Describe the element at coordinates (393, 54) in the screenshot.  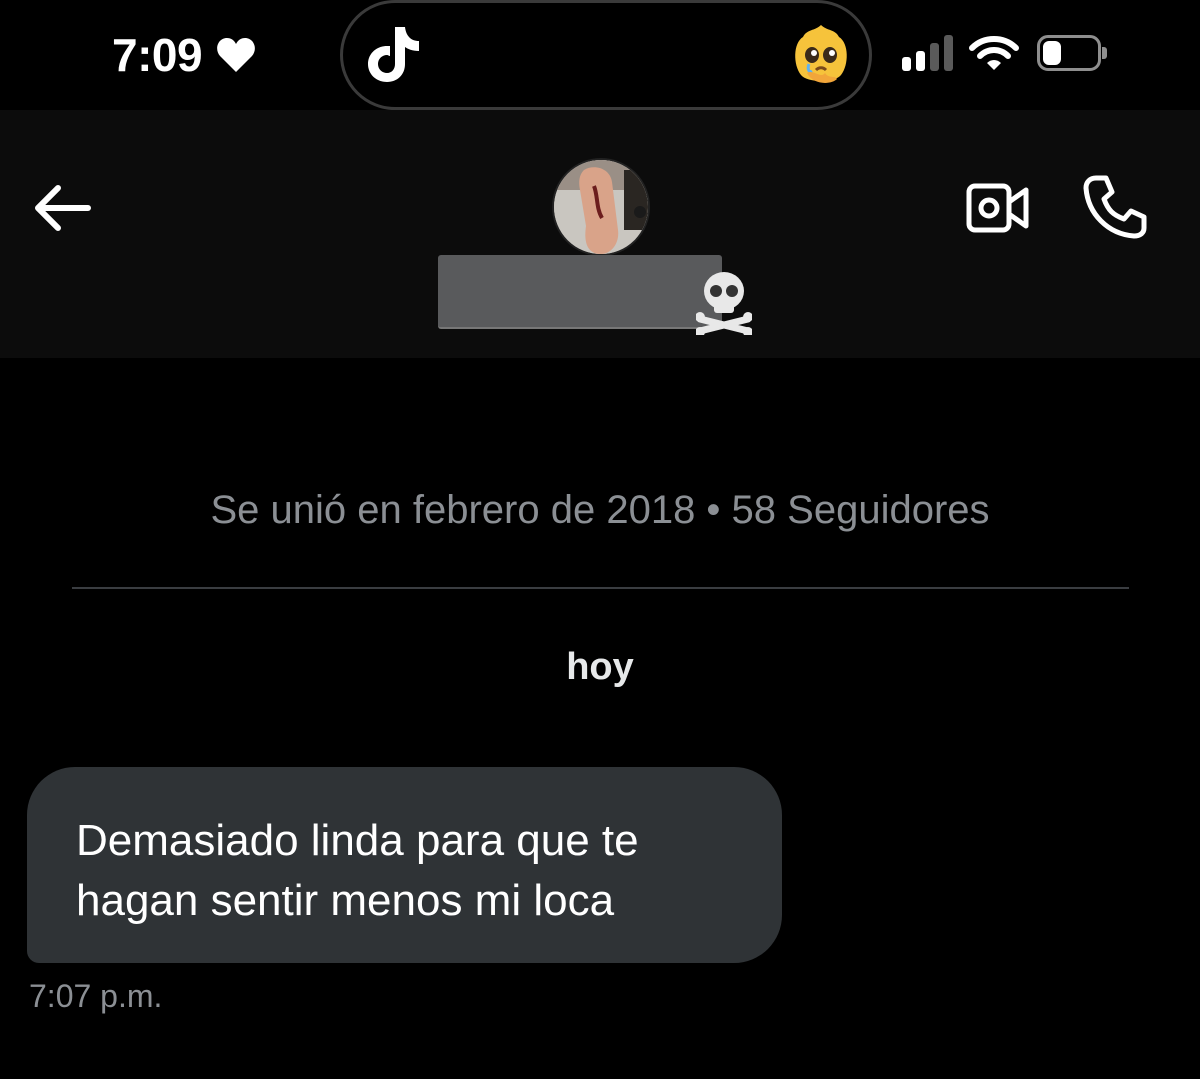
I see `tiktok-icon` at that location.